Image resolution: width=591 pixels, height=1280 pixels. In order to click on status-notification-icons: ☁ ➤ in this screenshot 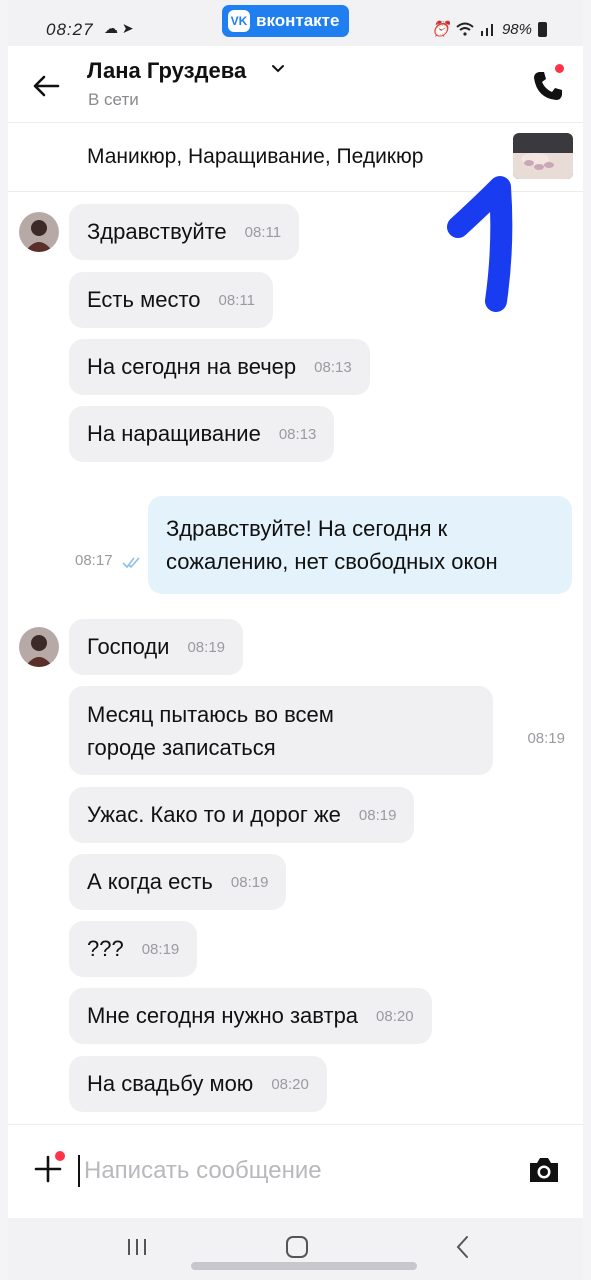, I will do `click(119, 28)`.